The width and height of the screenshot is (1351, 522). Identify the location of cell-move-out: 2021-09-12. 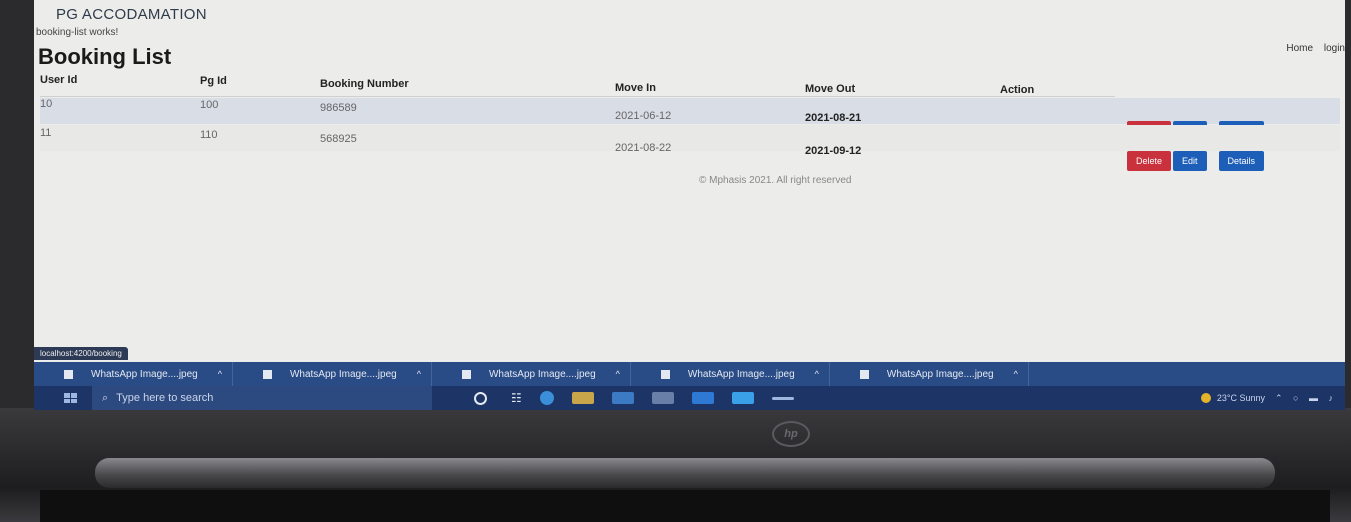
(833, 151).